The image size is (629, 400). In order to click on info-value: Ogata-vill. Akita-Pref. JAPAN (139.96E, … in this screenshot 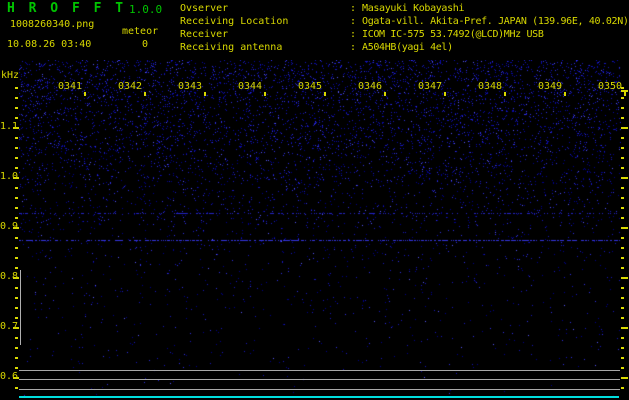, I will do `click(495, 21)`.